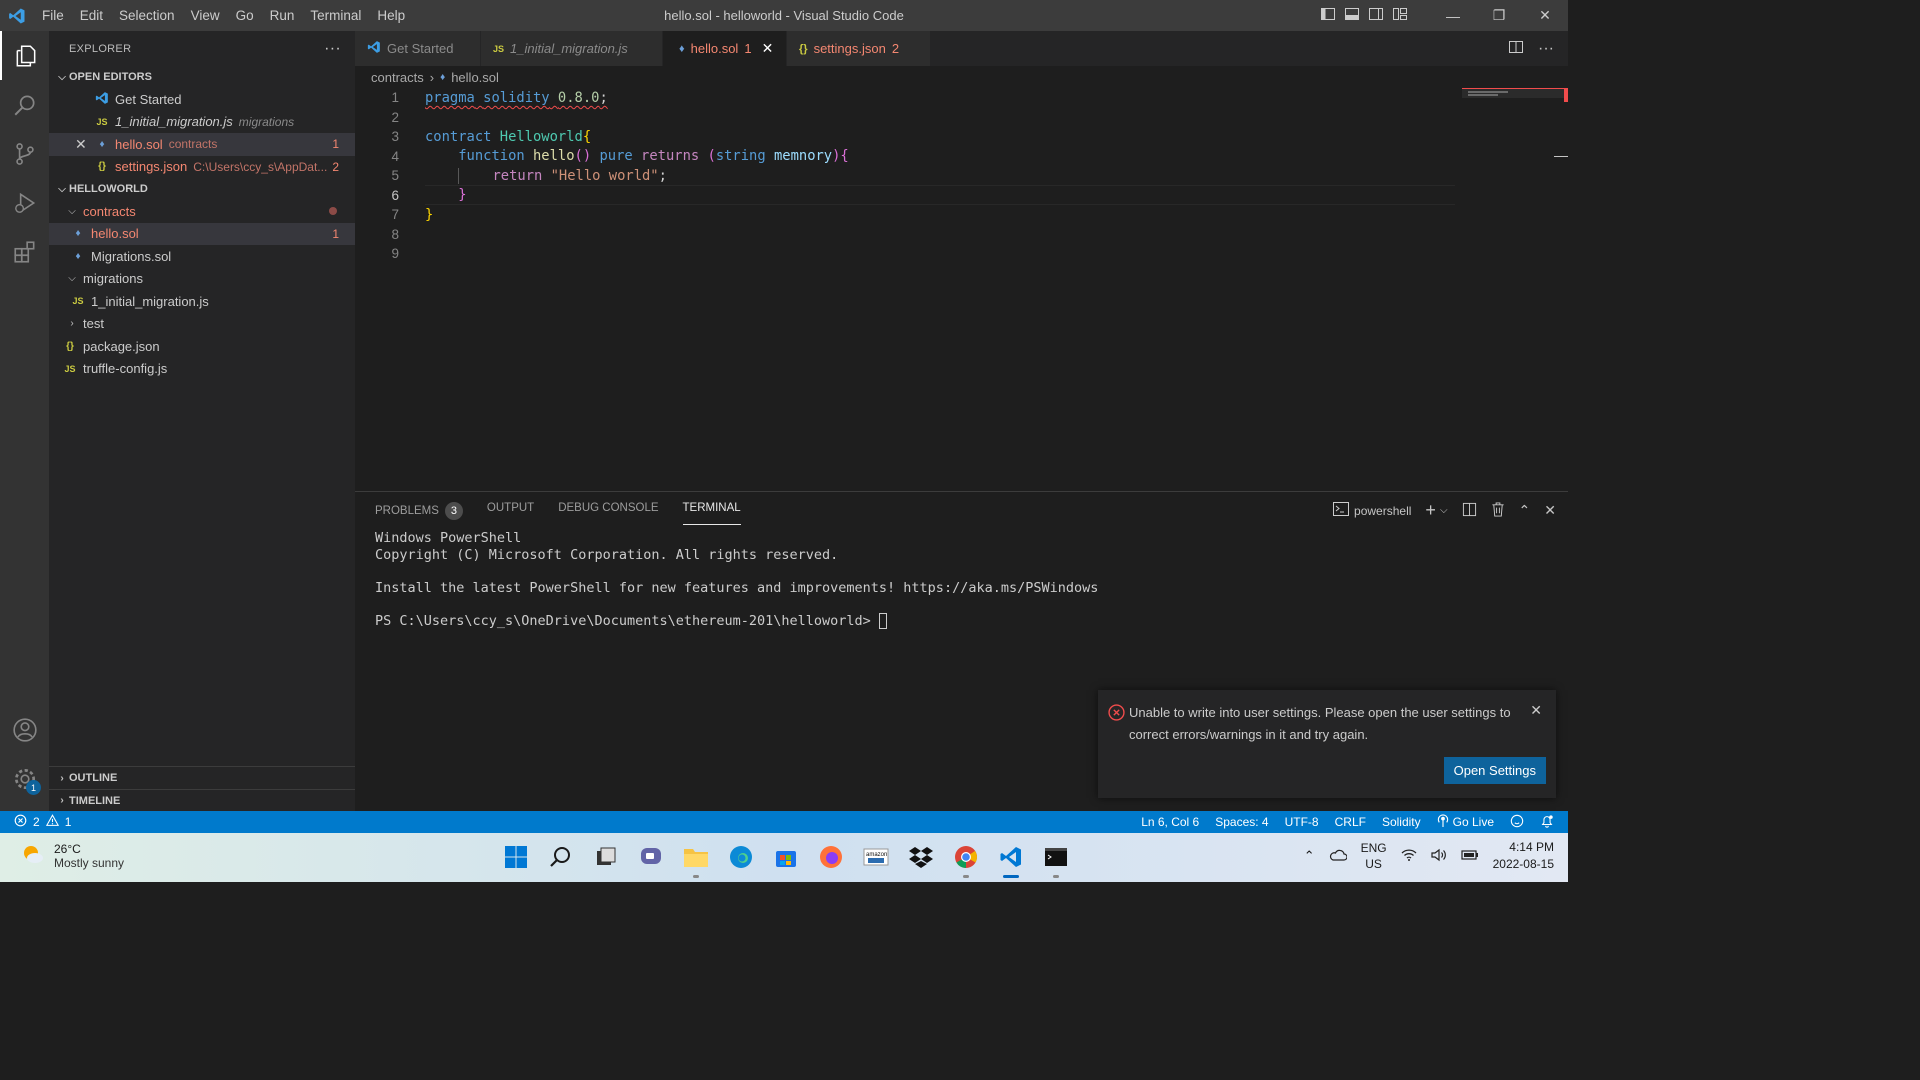 The height and width of the screenshot is (1080, 1920). Describe the element at coordinates (516, 857) in the screenshot. I see `start-windows-icon` at that location.